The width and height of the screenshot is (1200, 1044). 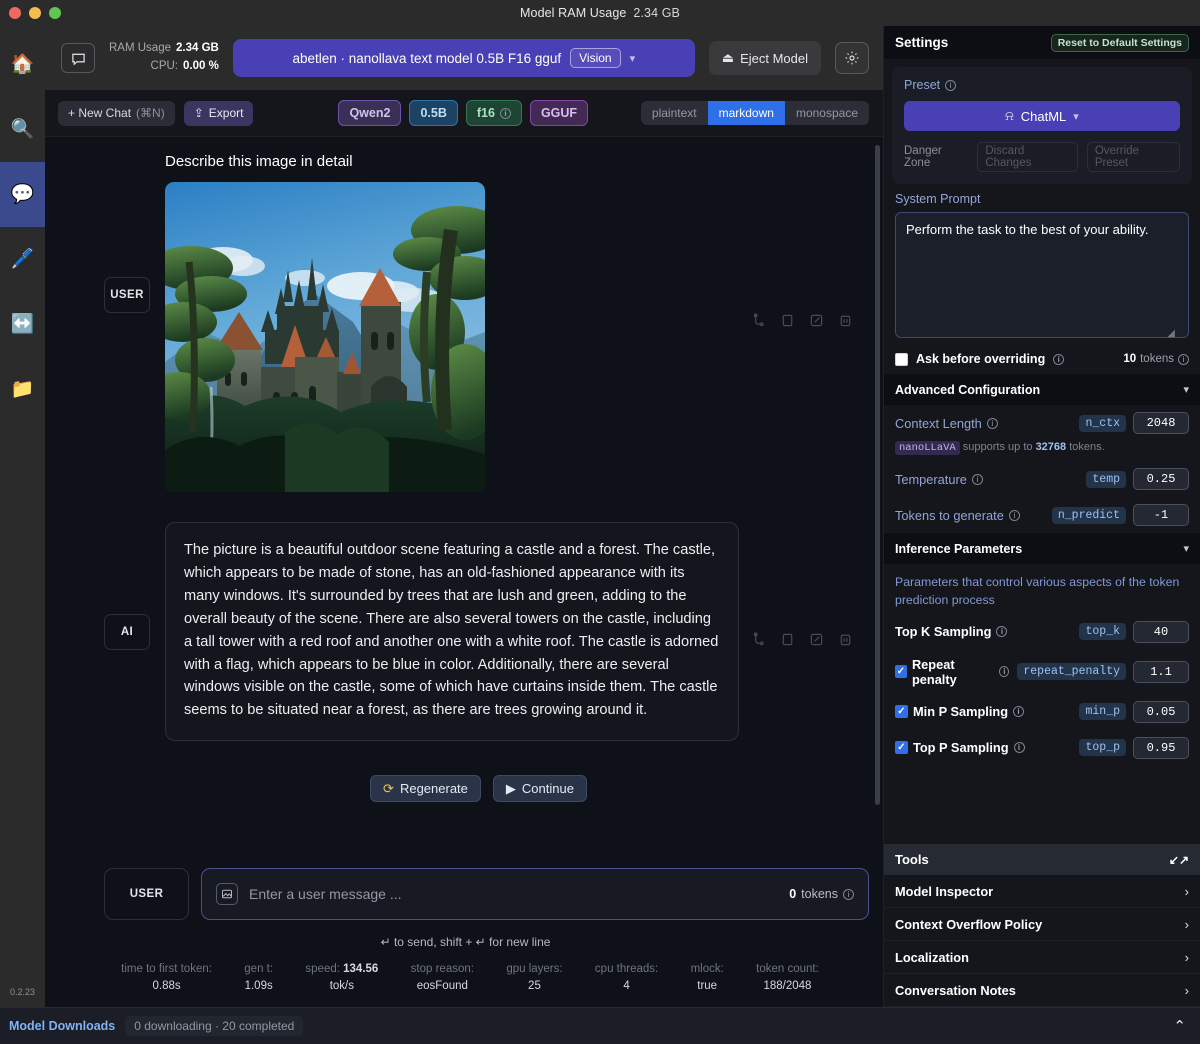 I want to click on ask-before-overriding-checkbox, so click(x=901, y=359).